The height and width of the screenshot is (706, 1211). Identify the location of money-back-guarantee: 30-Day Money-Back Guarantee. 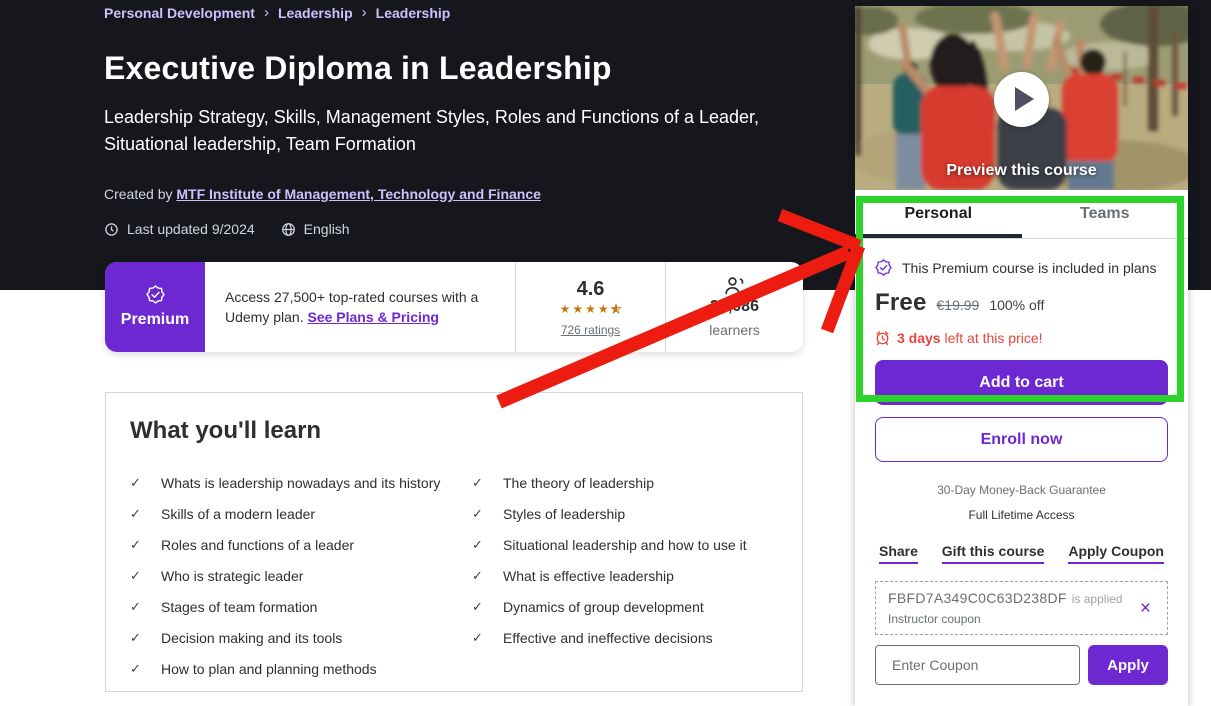
(1021, 490).